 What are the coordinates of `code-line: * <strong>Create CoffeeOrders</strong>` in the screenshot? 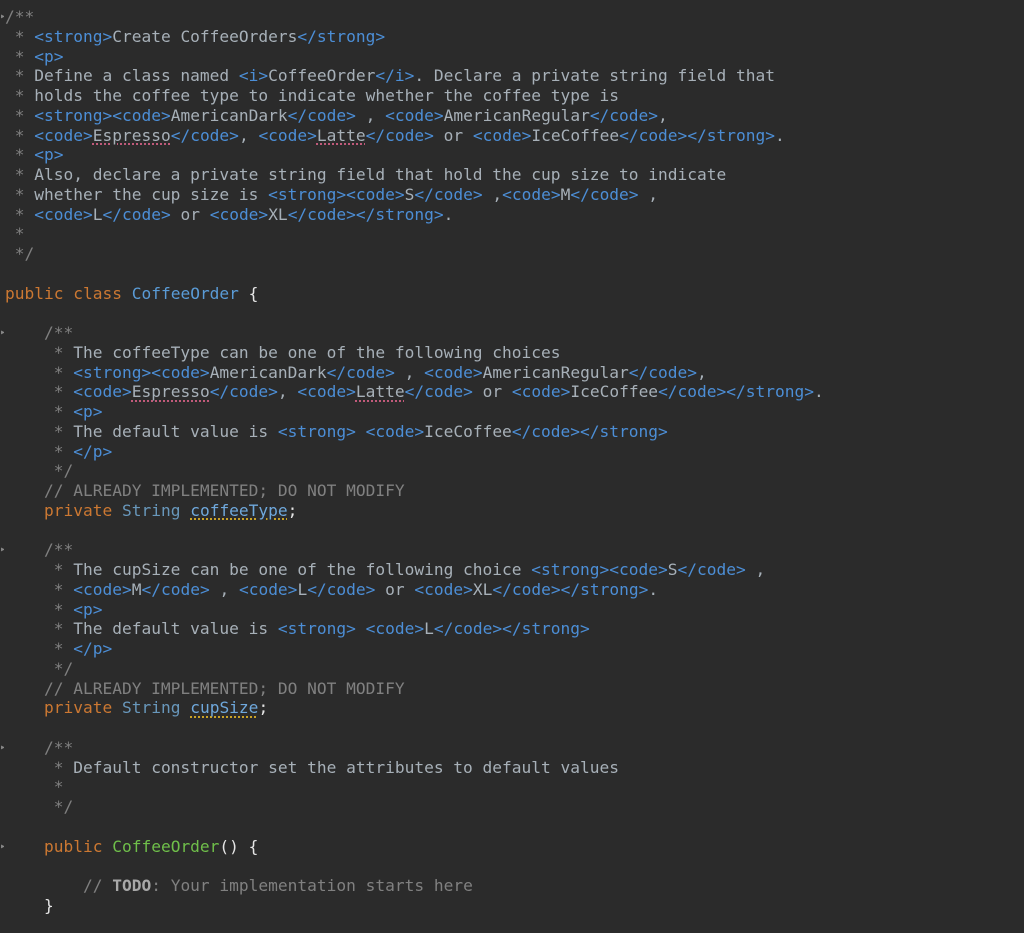 It's located at (195, 37).